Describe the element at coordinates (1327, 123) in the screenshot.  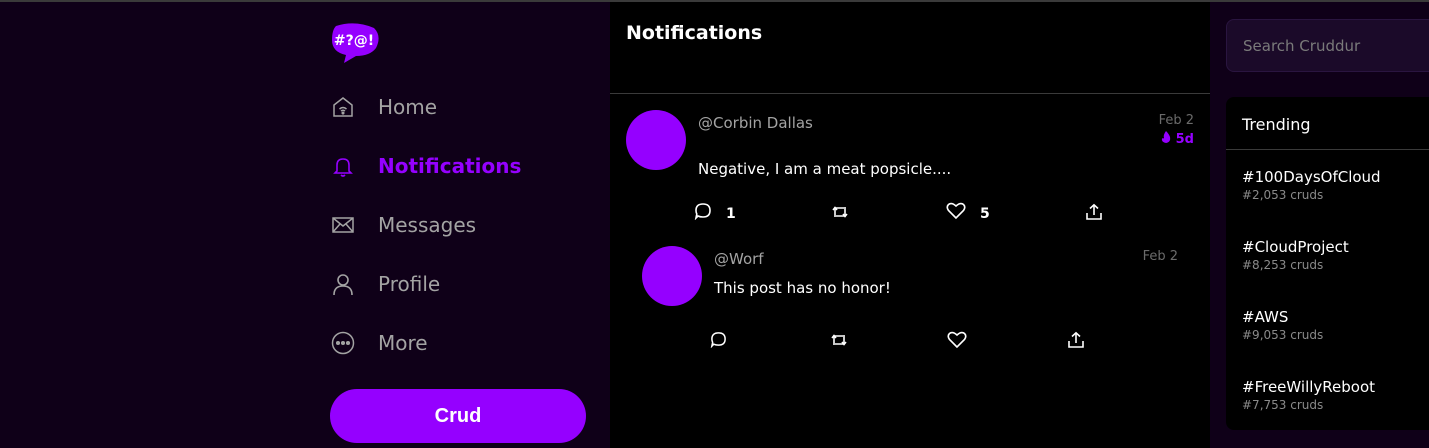
I see `trending-title: Trending` at that location.